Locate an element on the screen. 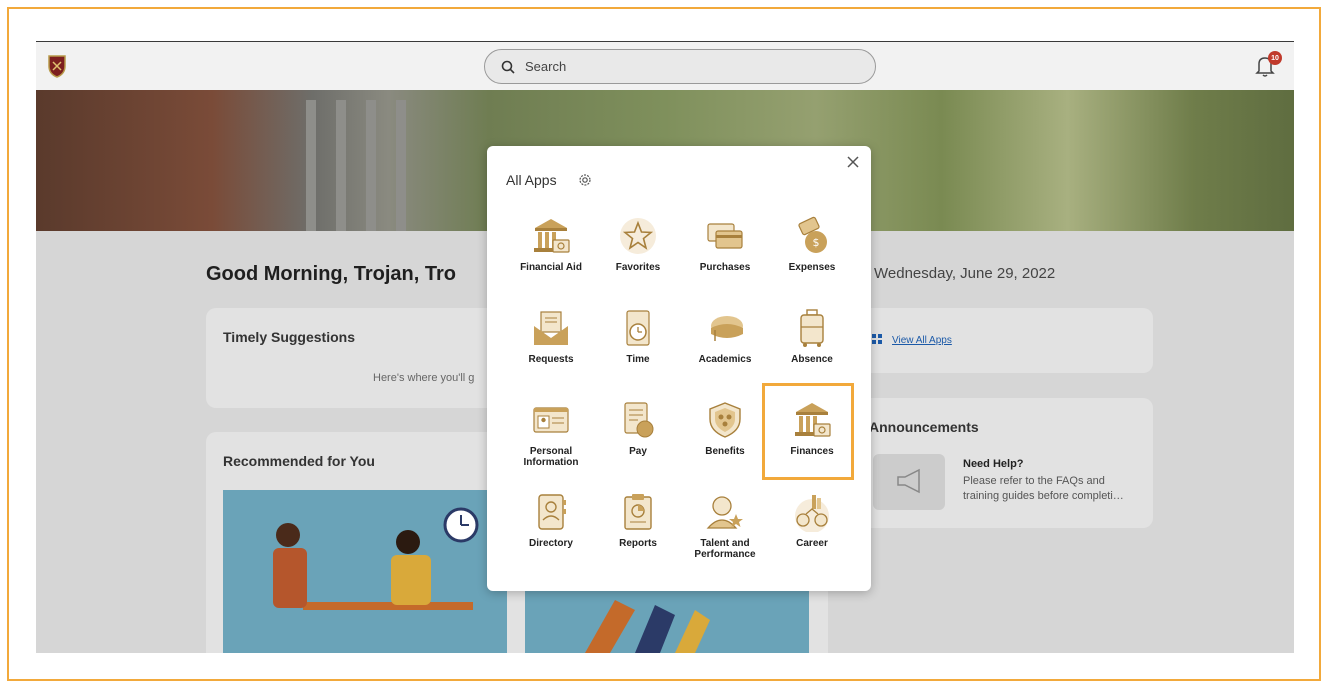  meeting-illustration-icon is located at coordinates (376, 558).